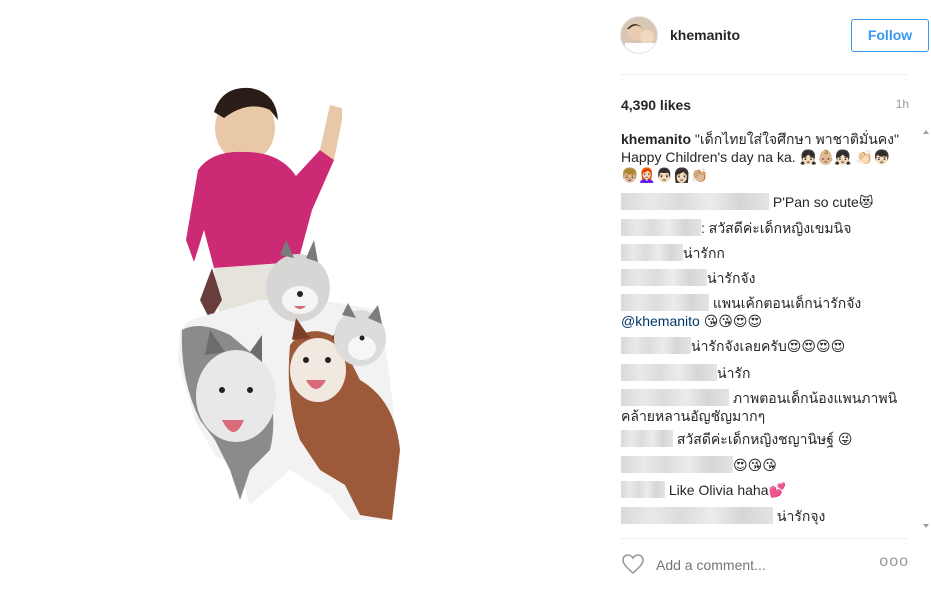 The height and width of the screenshot is (596, 931). I want to click on comment-item: Like Olivia haha💕, so click(763, 490).